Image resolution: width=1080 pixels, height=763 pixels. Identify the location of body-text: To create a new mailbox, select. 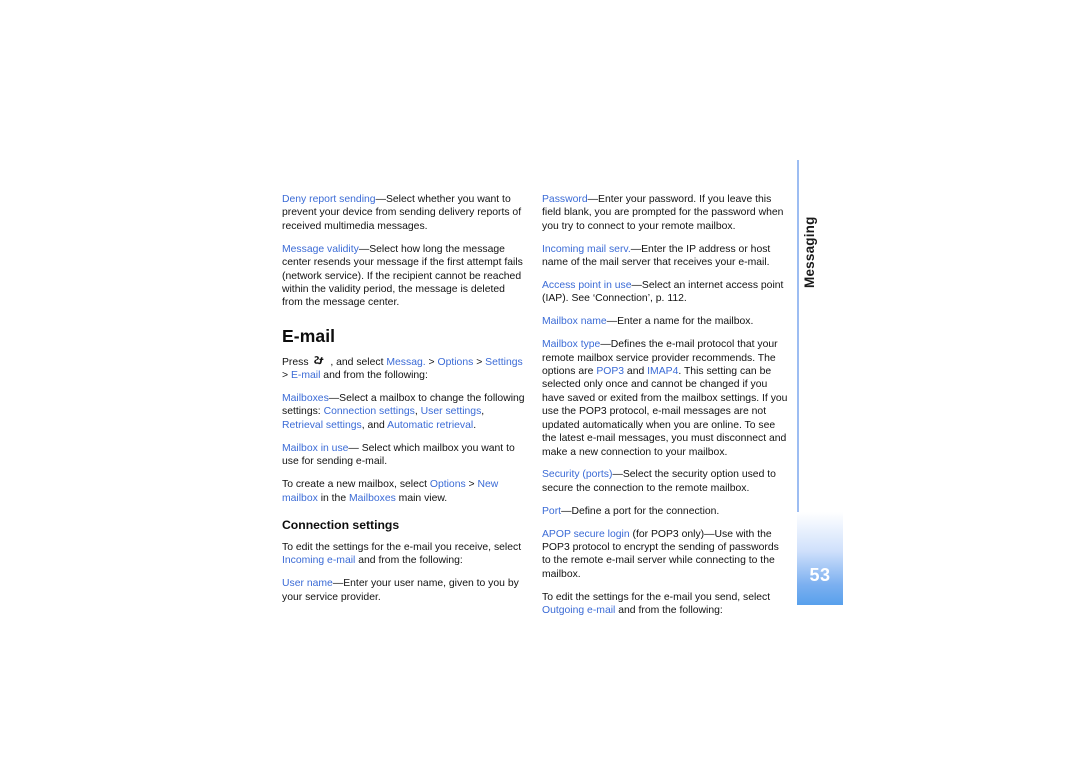
(356, 485).